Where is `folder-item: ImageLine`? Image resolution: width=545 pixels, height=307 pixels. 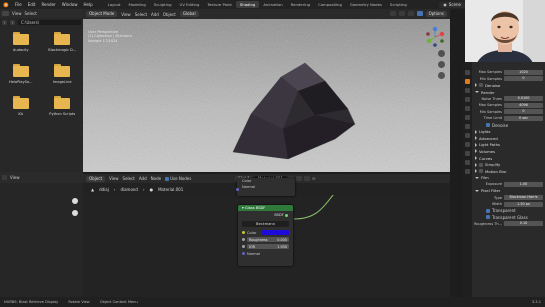
folder-item: ImageLine is located at coordinates (63, 80).